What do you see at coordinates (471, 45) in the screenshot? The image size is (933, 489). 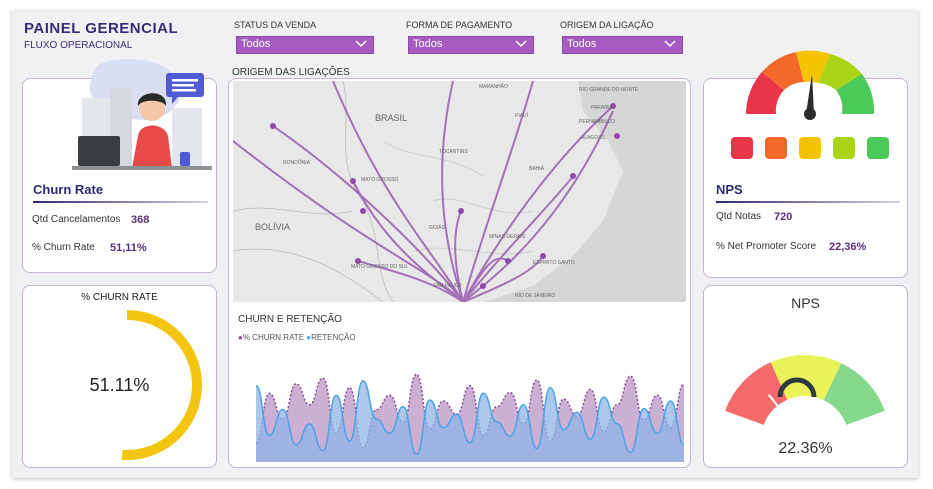 I see `filter-payment-select: Todos` at bounding box center [471, 45].